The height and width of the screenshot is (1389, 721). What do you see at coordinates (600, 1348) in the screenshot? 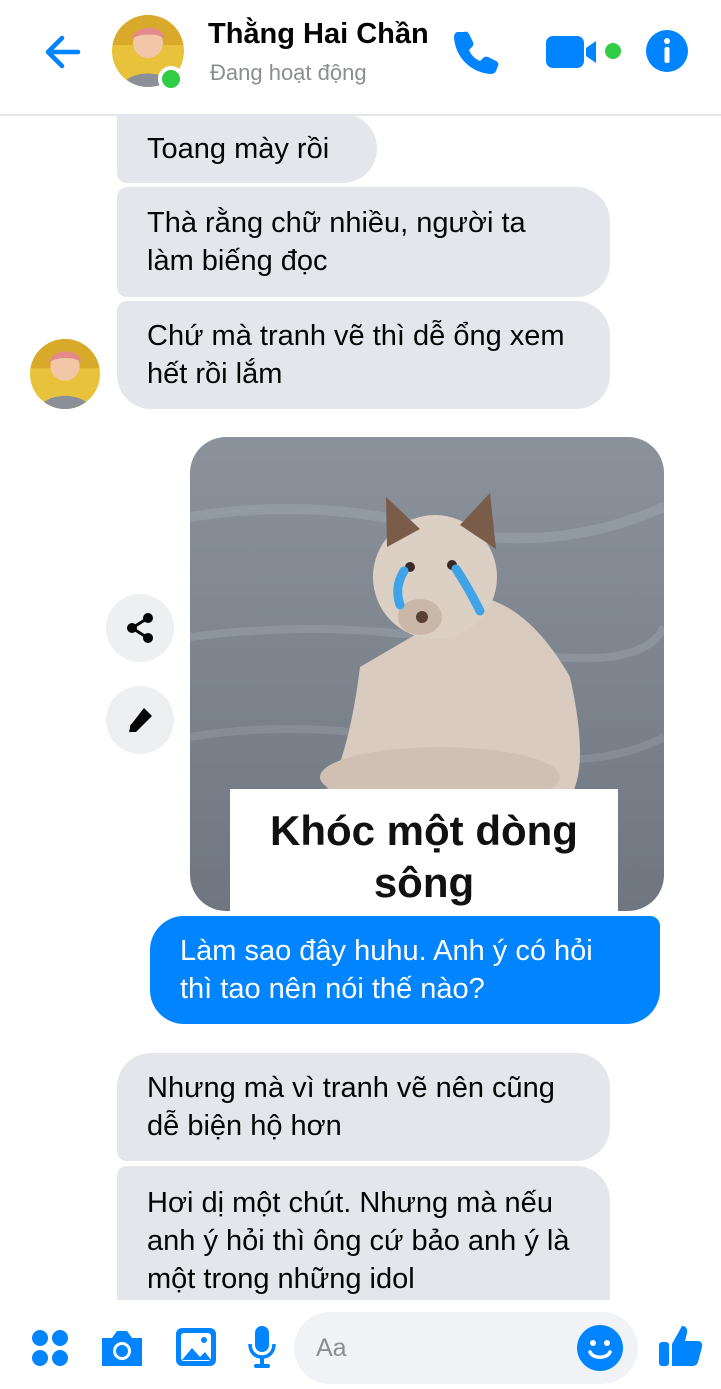
I see `emoji-icon` at bounding box center [600, 1348].